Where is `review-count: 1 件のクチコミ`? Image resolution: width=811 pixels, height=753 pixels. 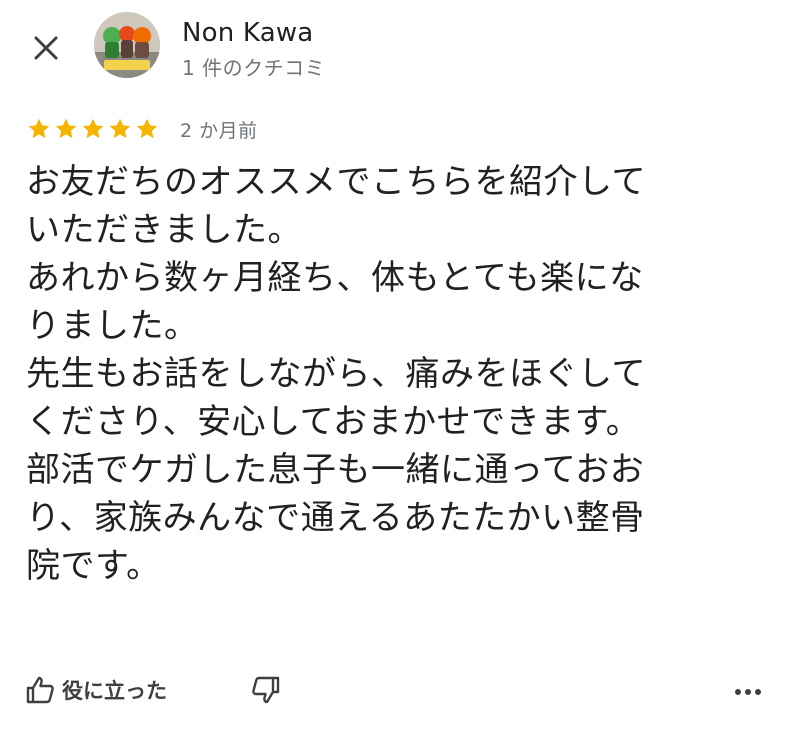
review-count: 1 件のクチコミ is located at coordinates (254, 68).